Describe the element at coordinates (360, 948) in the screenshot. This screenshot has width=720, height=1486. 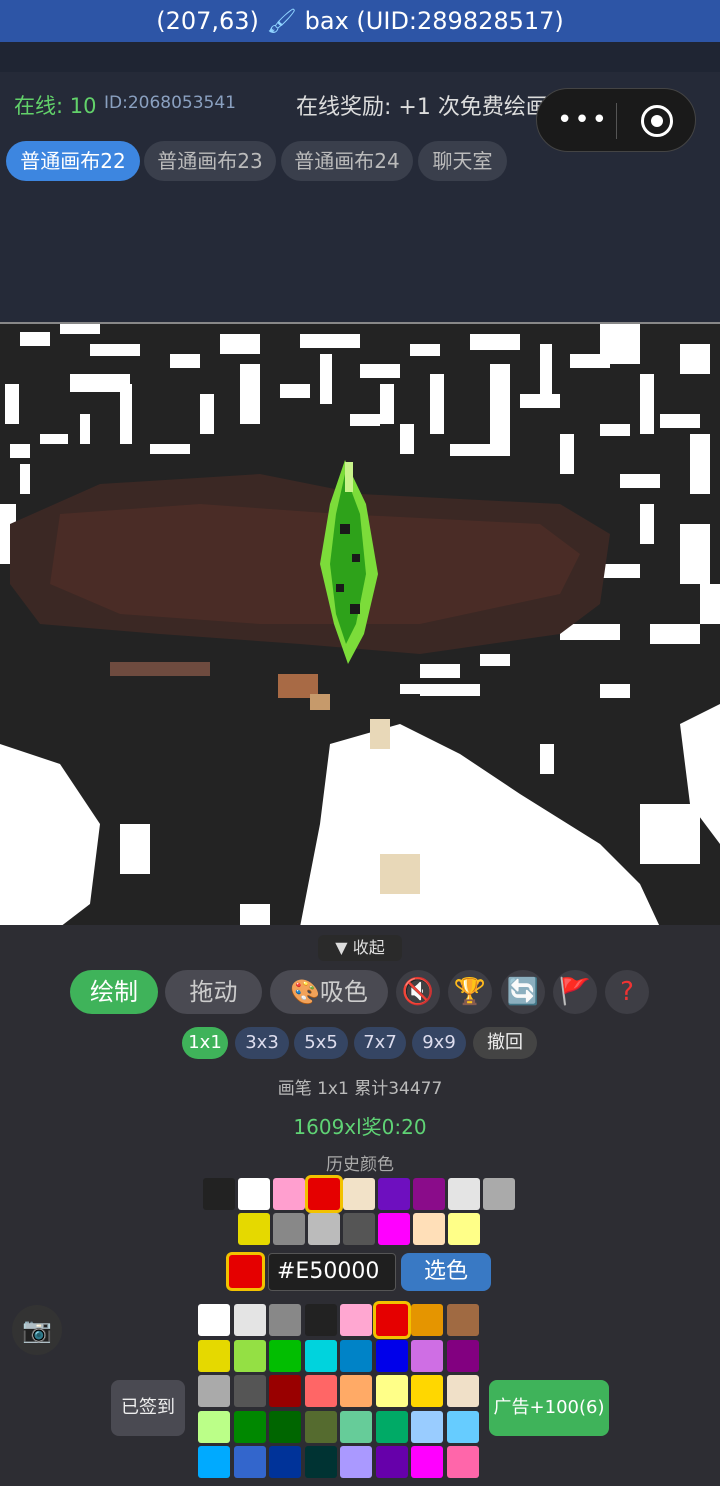
I see `collapse-button: ▼ 收起` at that location.